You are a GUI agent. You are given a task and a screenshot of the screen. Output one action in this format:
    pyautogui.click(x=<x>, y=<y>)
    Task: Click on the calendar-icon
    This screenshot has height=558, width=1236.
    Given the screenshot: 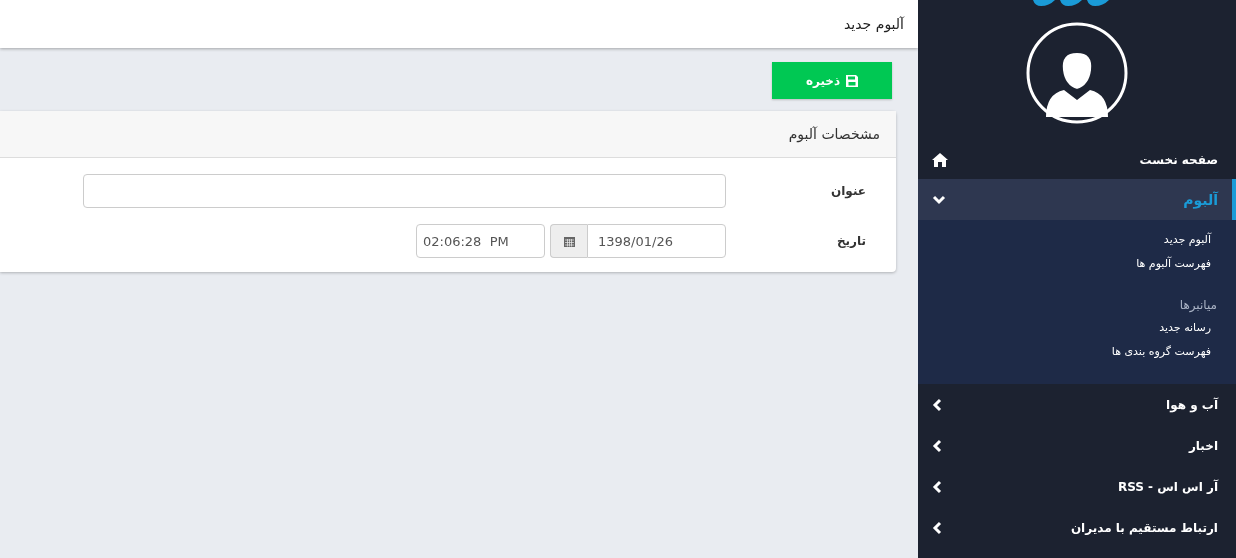 What is the action you would take?
    pyautogui.click(x=569, y=241)
    